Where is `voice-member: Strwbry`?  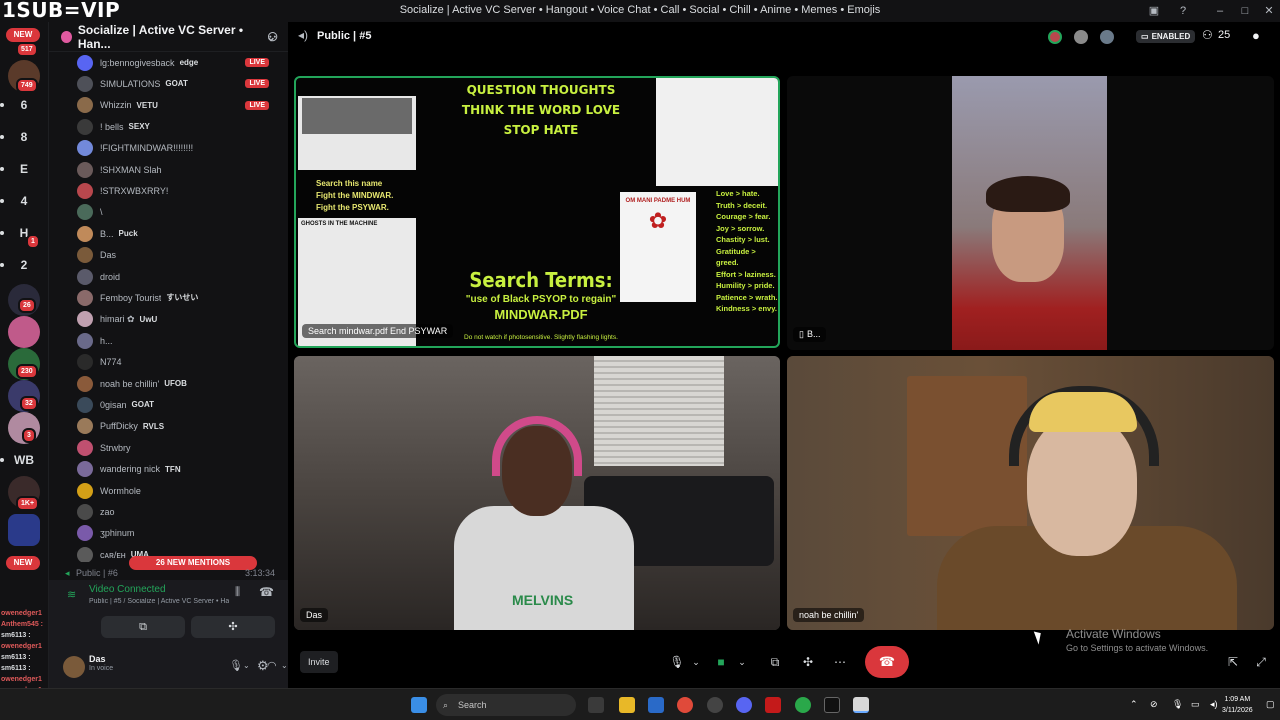 voice-member: Strwbry is located at coordinates (180, 447).